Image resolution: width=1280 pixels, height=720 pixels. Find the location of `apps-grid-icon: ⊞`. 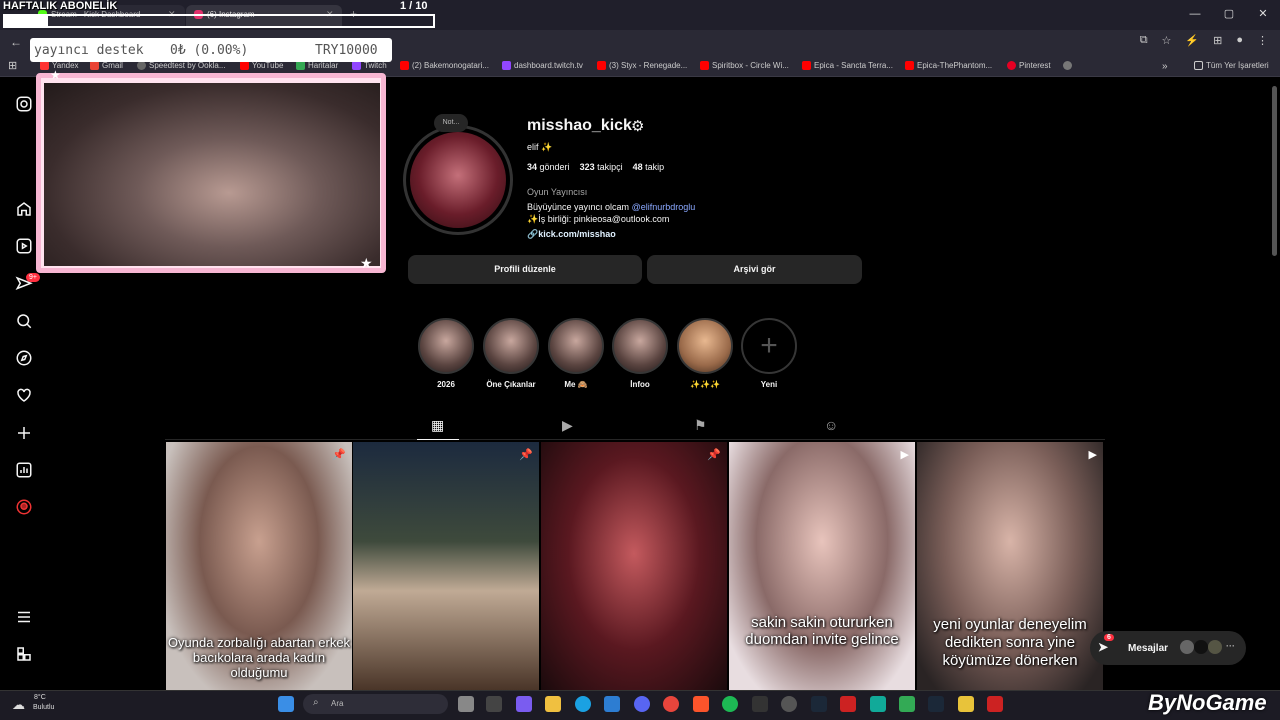

apps-grid-icon: ⊞ is located at coordinates (12, 65).